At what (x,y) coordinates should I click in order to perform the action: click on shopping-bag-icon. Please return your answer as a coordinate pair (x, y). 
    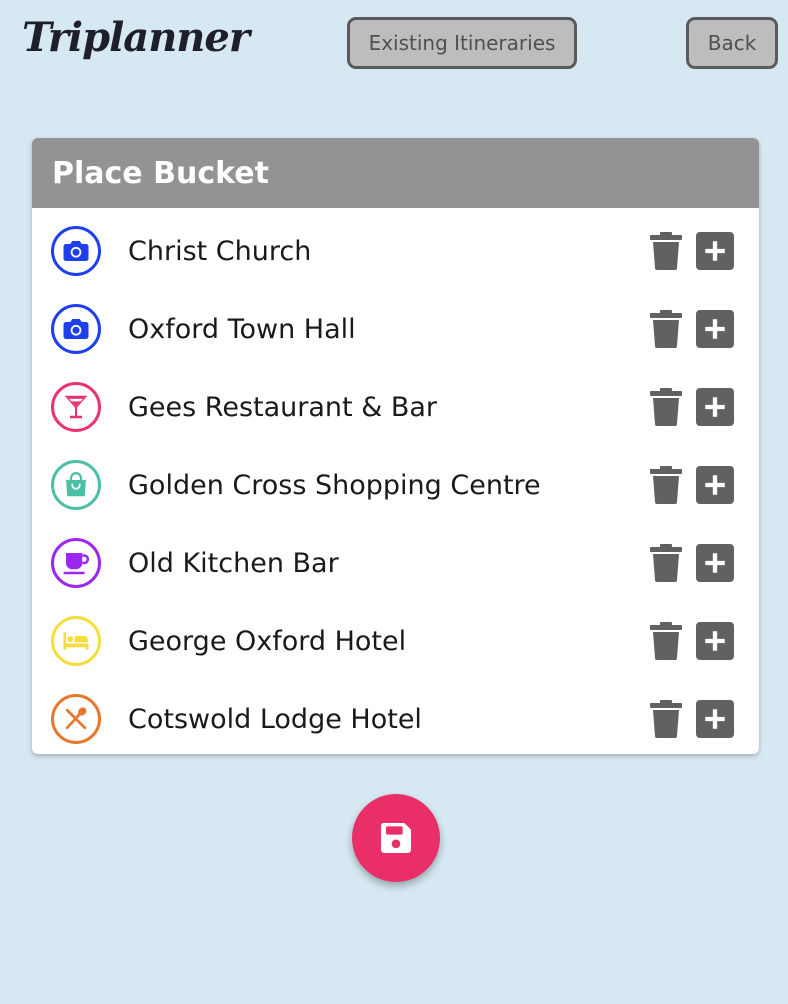
    Looking at the image, I should click on (76, 485).